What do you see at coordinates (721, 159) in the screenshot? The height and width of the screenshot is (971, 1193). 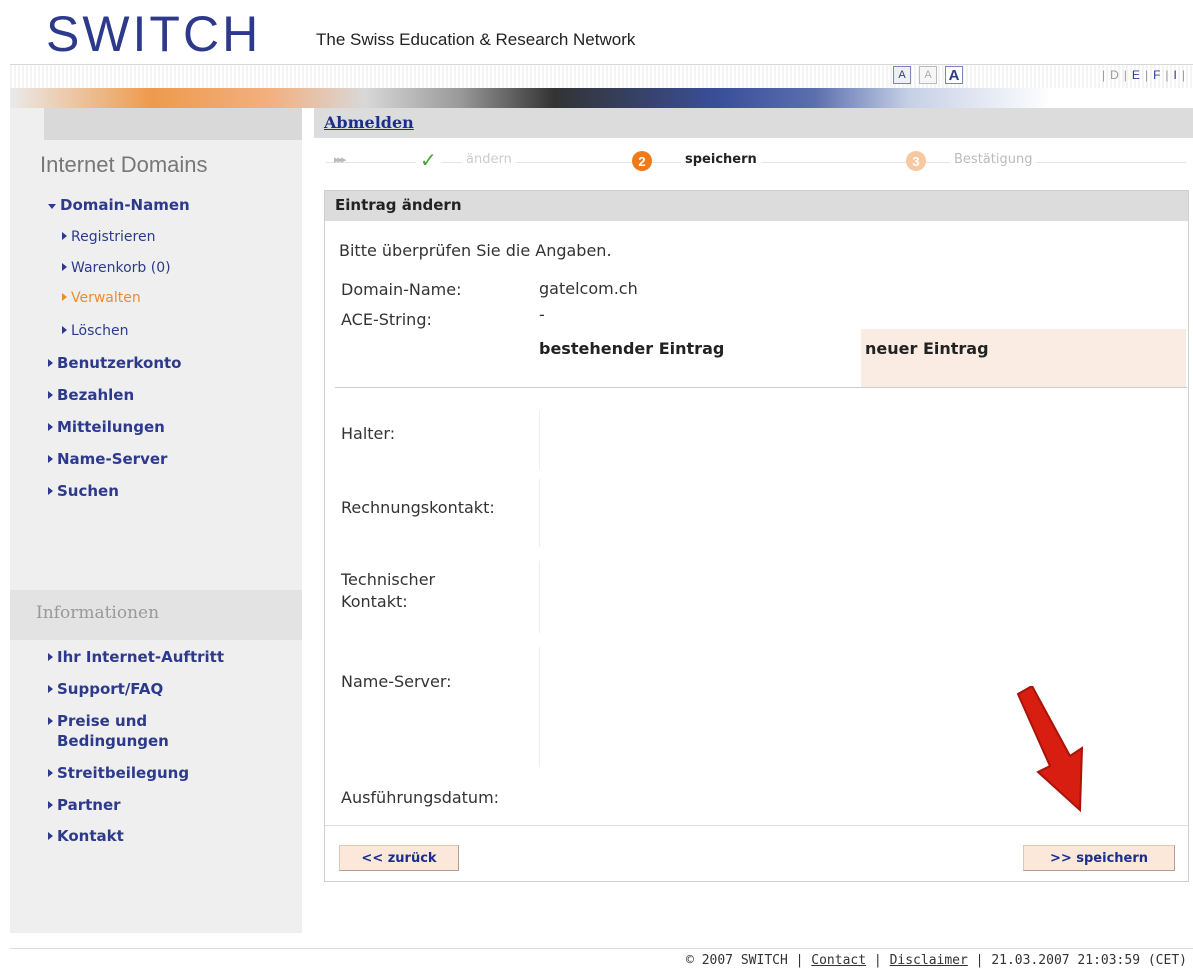 I see `step-current-label: speichern` at bounding box center [721, 159].